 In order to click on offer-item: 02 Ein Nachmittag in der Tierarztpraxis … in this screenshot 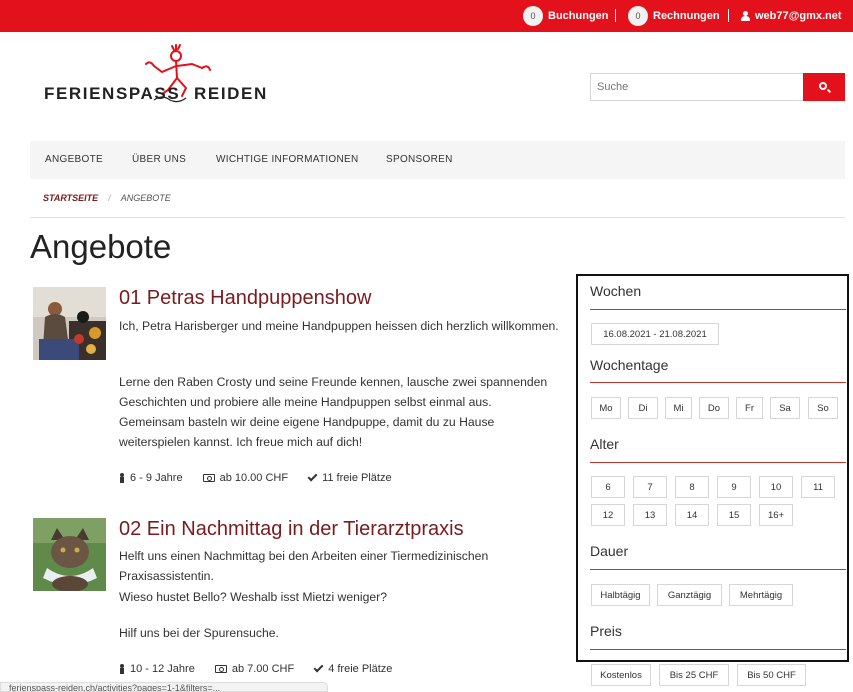, I will do `click(298, 598)`.